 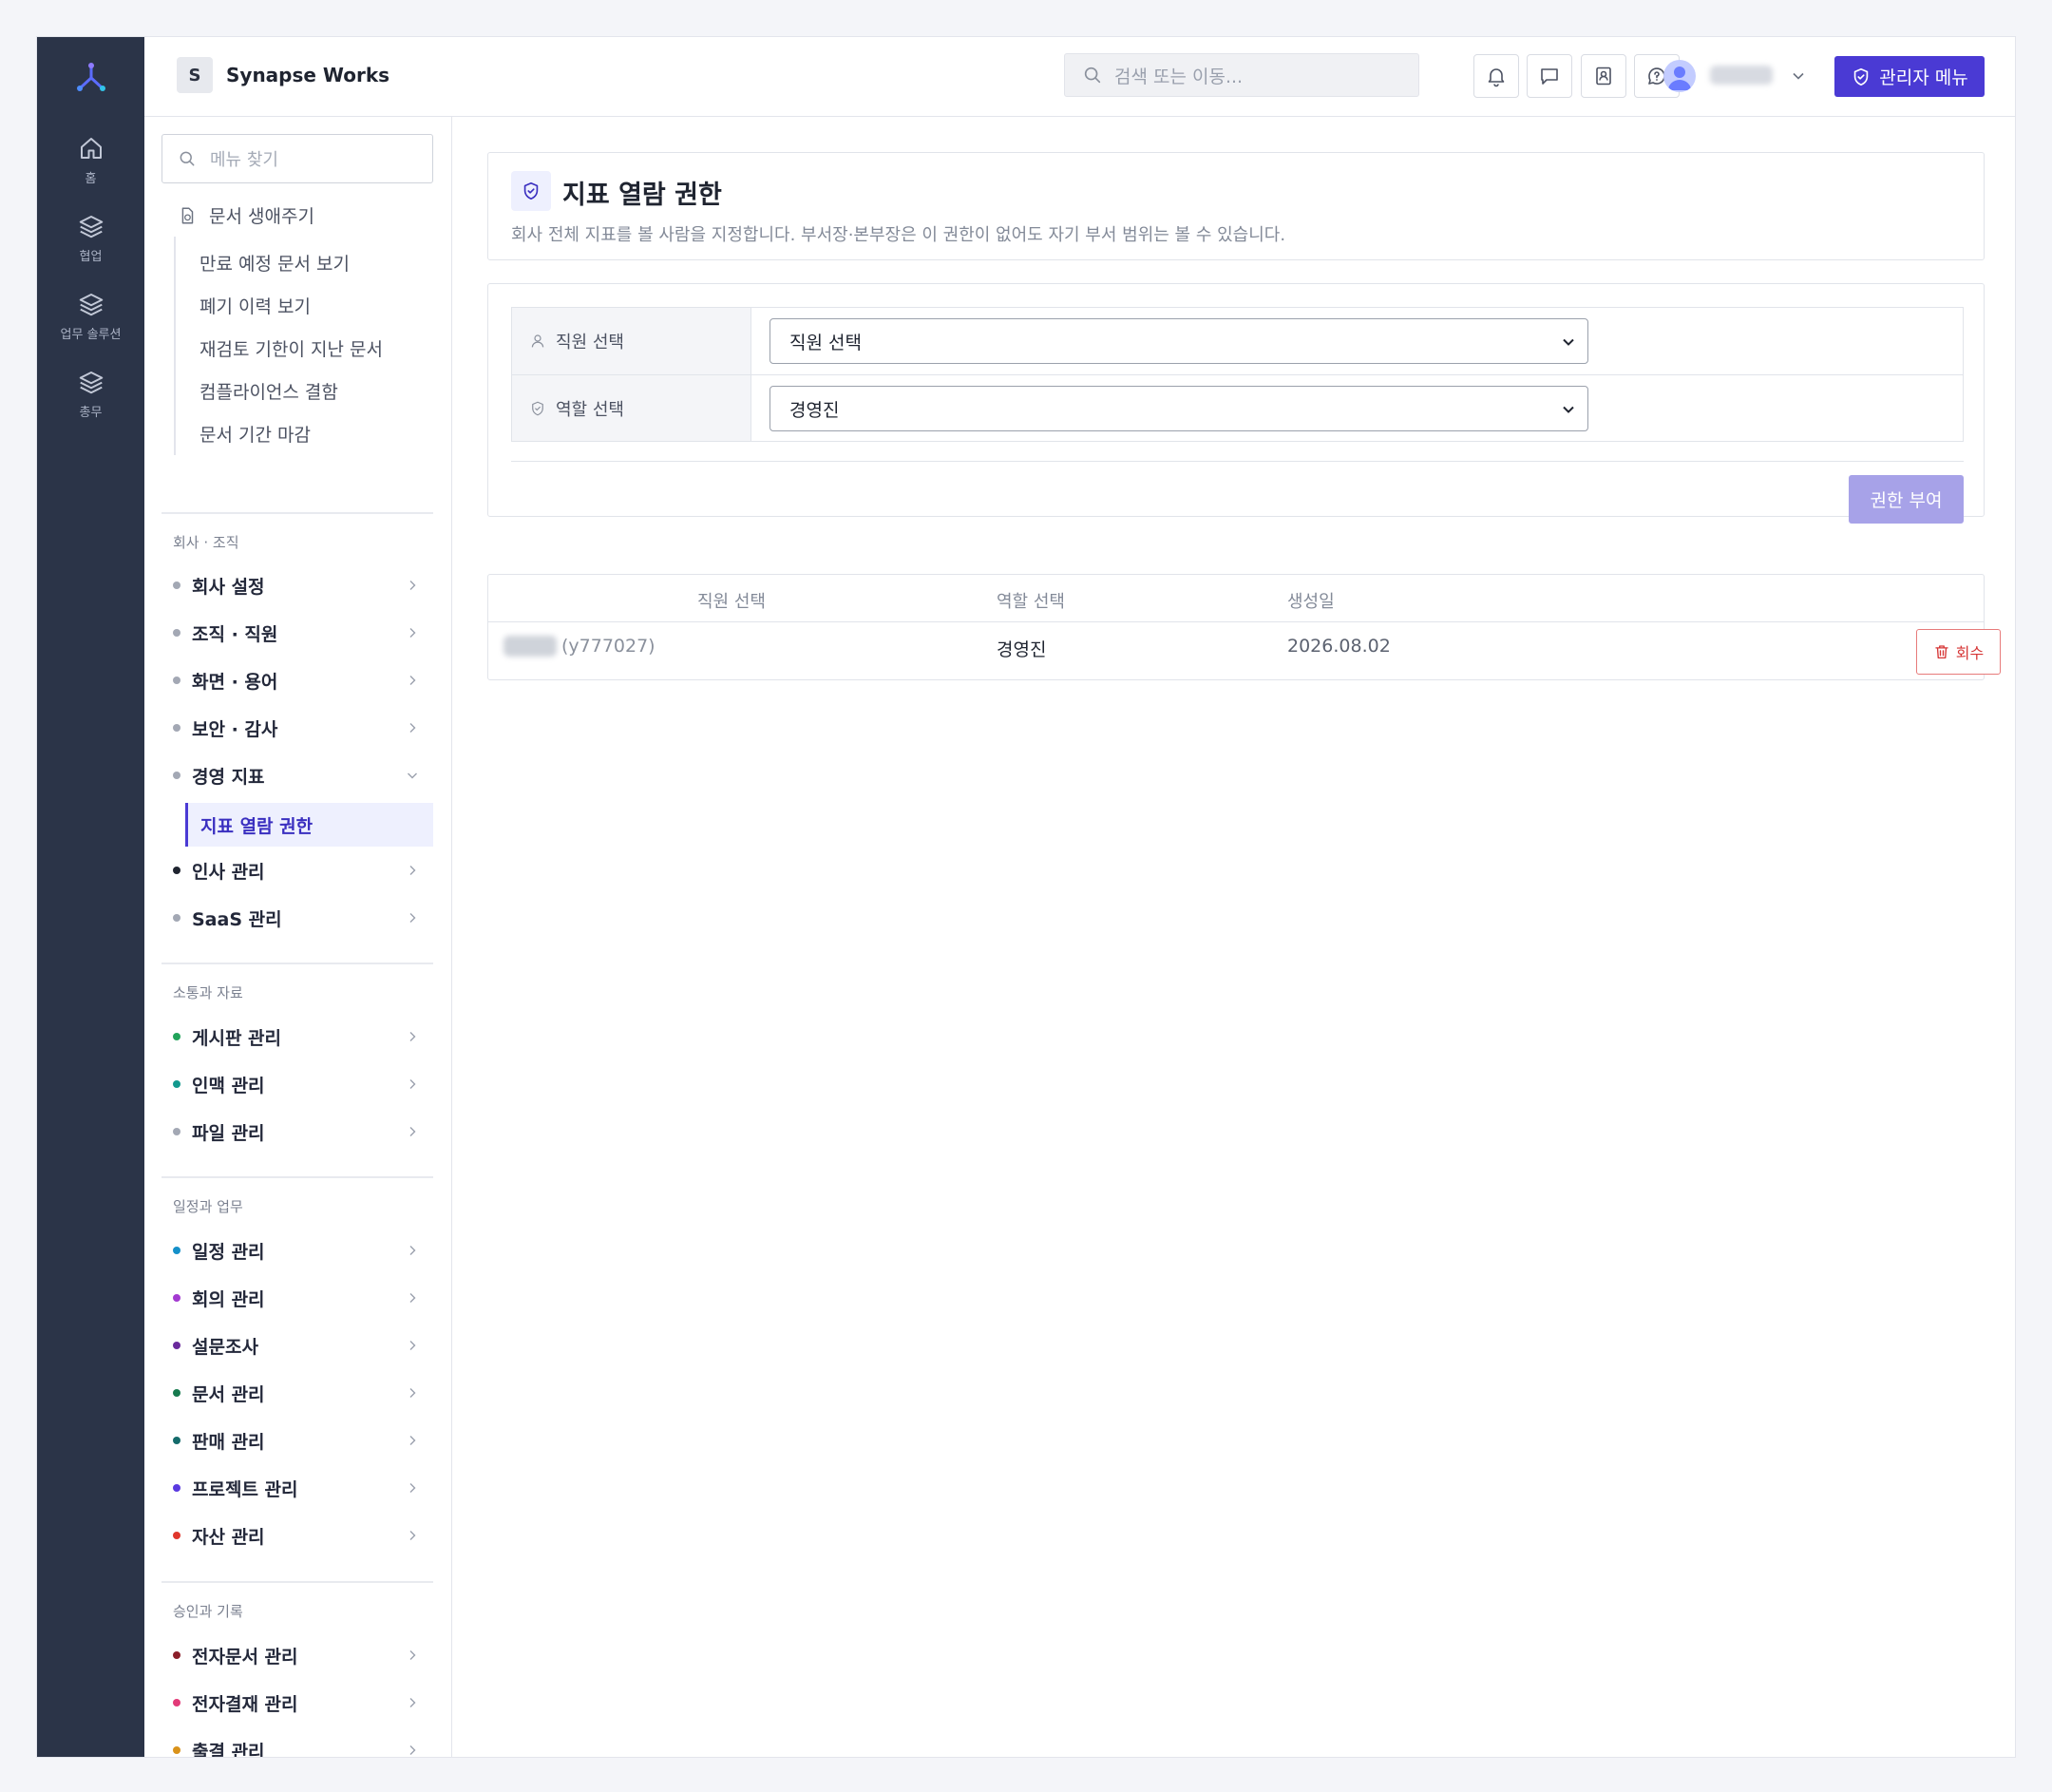 I want to click on messages-button, so click(x=1549, y=76).